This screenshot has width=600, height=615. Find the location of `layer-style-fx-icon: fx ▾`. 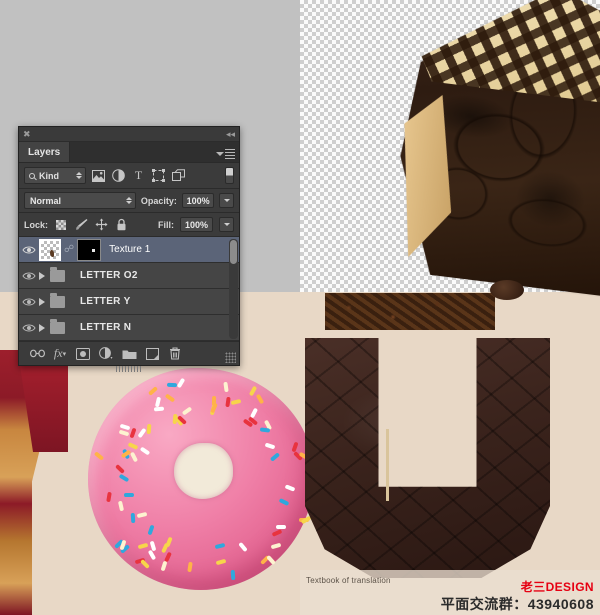

layer-style-fx-icon: fx ▾ is located at coordinates (60, 354).